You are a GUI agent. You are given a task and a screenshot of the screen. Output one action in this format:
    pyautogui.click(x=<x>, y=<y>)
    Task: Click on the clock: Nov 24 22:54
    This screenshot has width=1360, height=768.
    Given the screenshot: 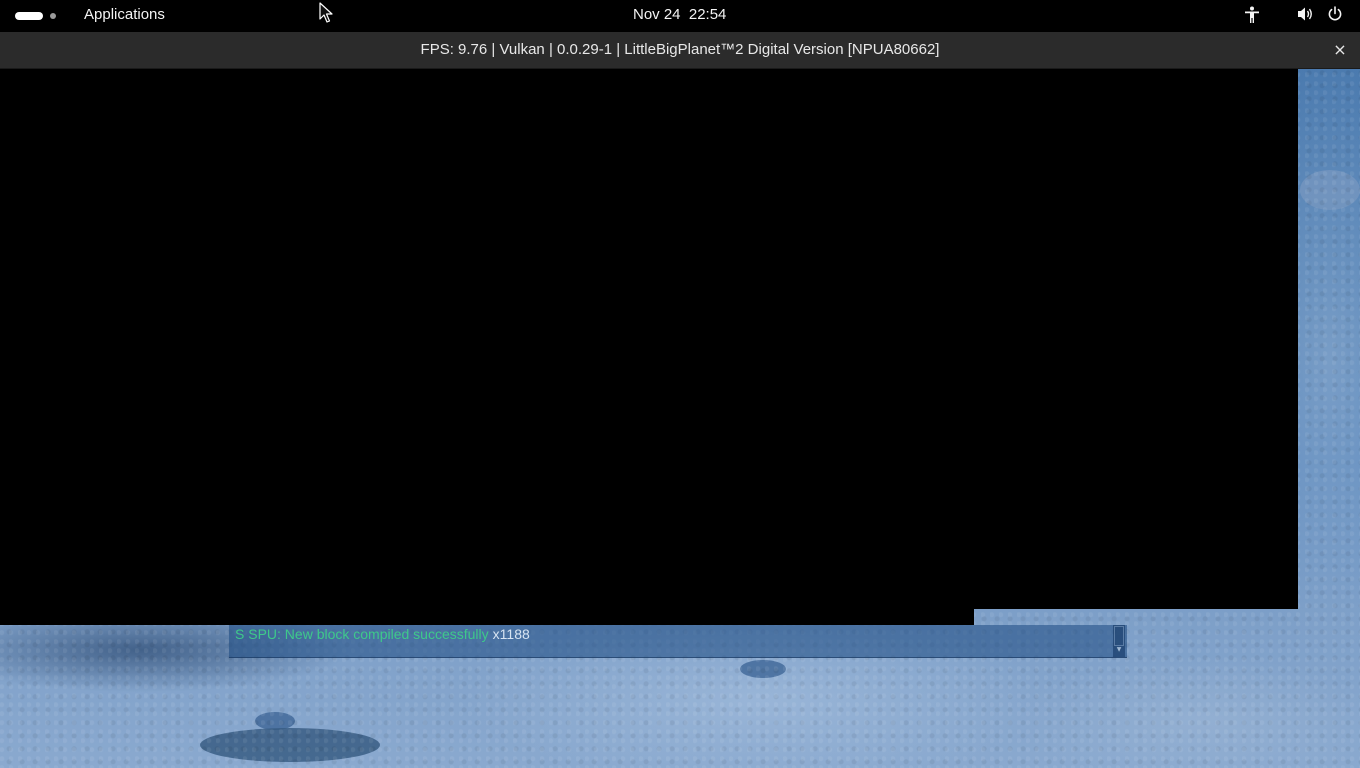 What is the action you would take?
    pyautogui.click(x=679, y=14)
    